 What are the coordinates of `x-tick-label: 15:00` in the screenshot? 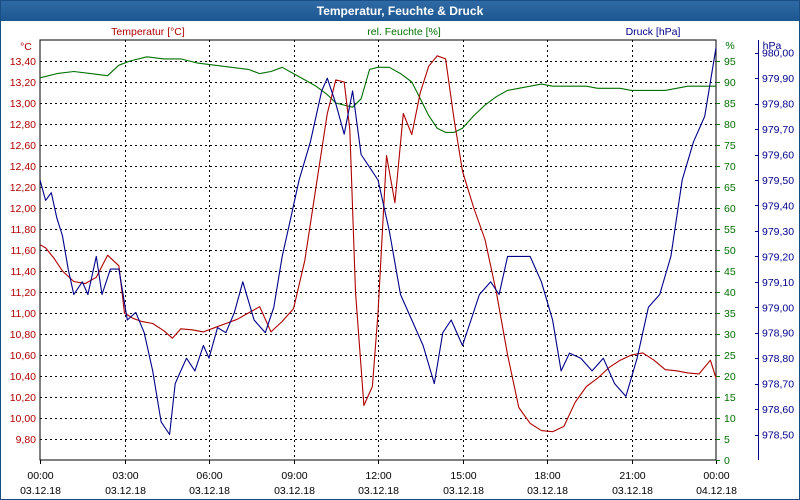 It's located at (463, 476).